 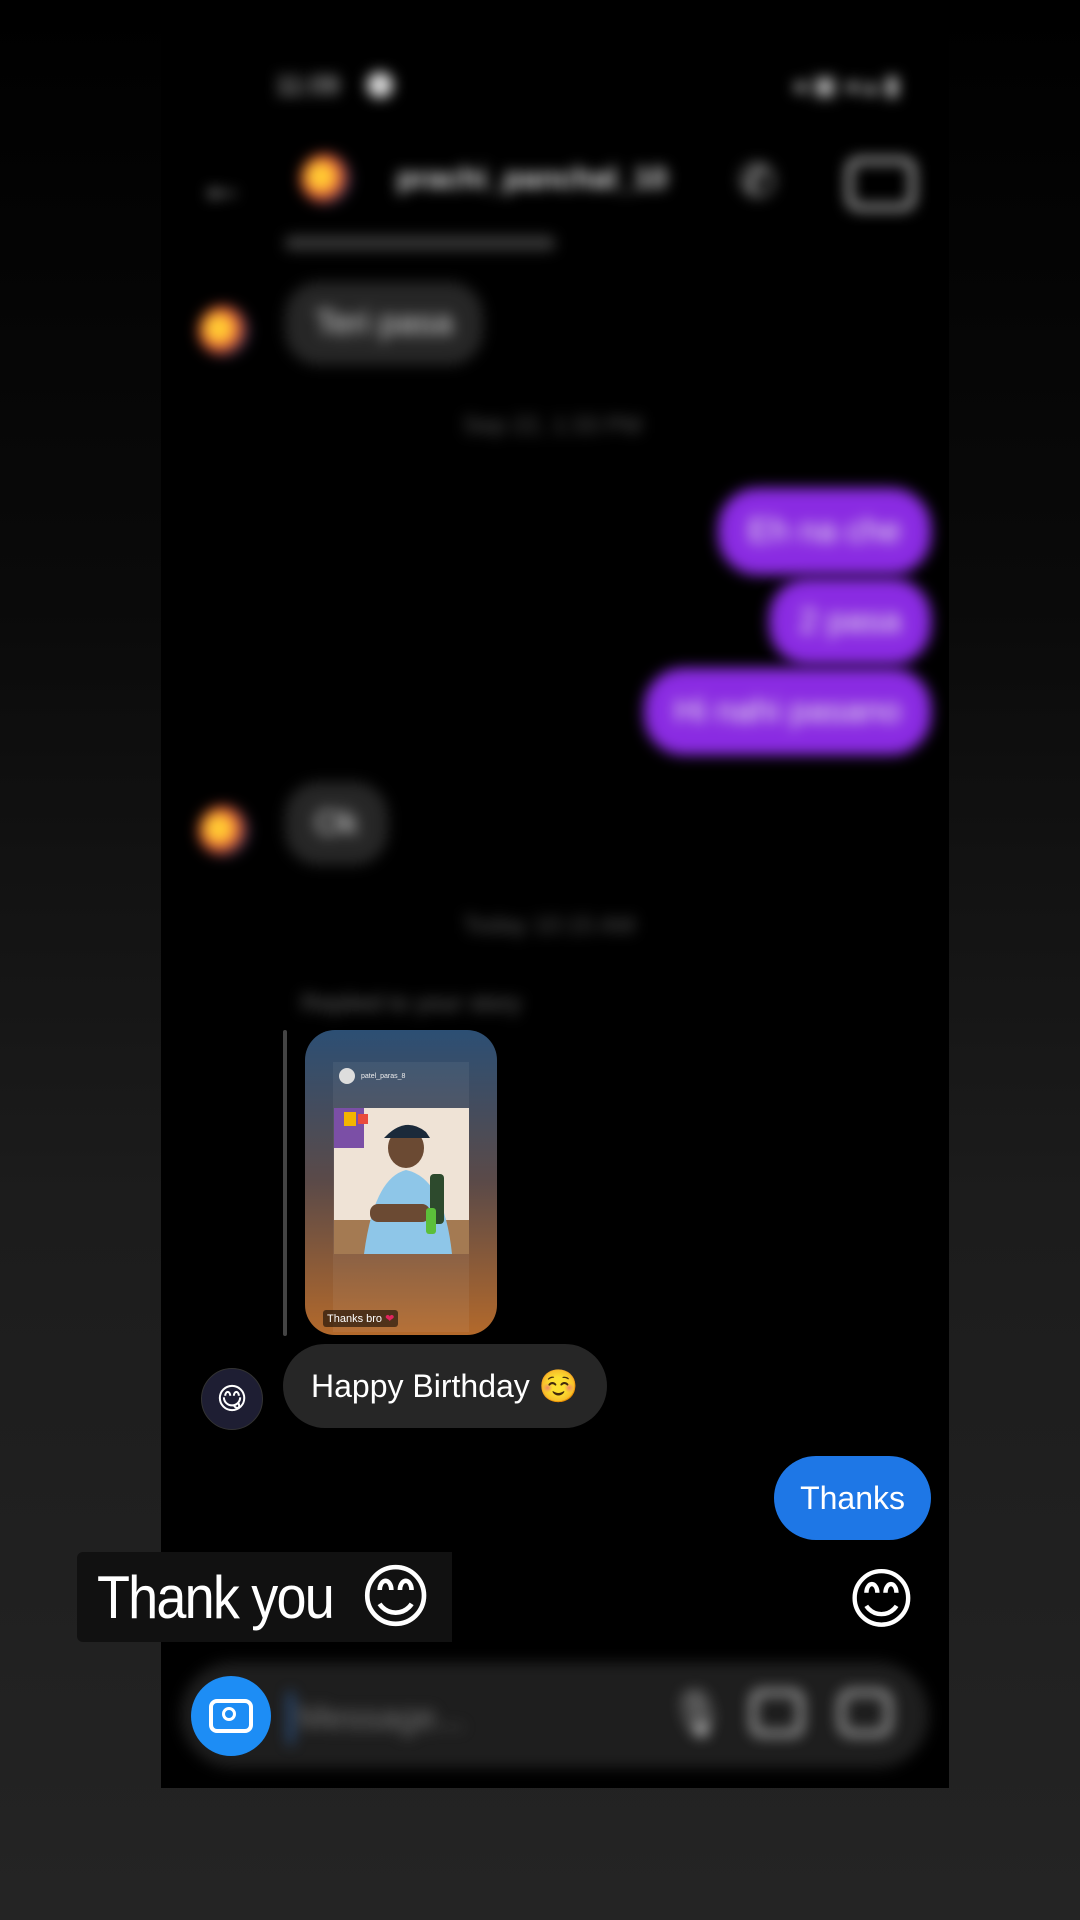 What do you see at coordinates (865, 1713) in the screenshot?
I see `sticker-icon` at bounding box center [865, 1713].